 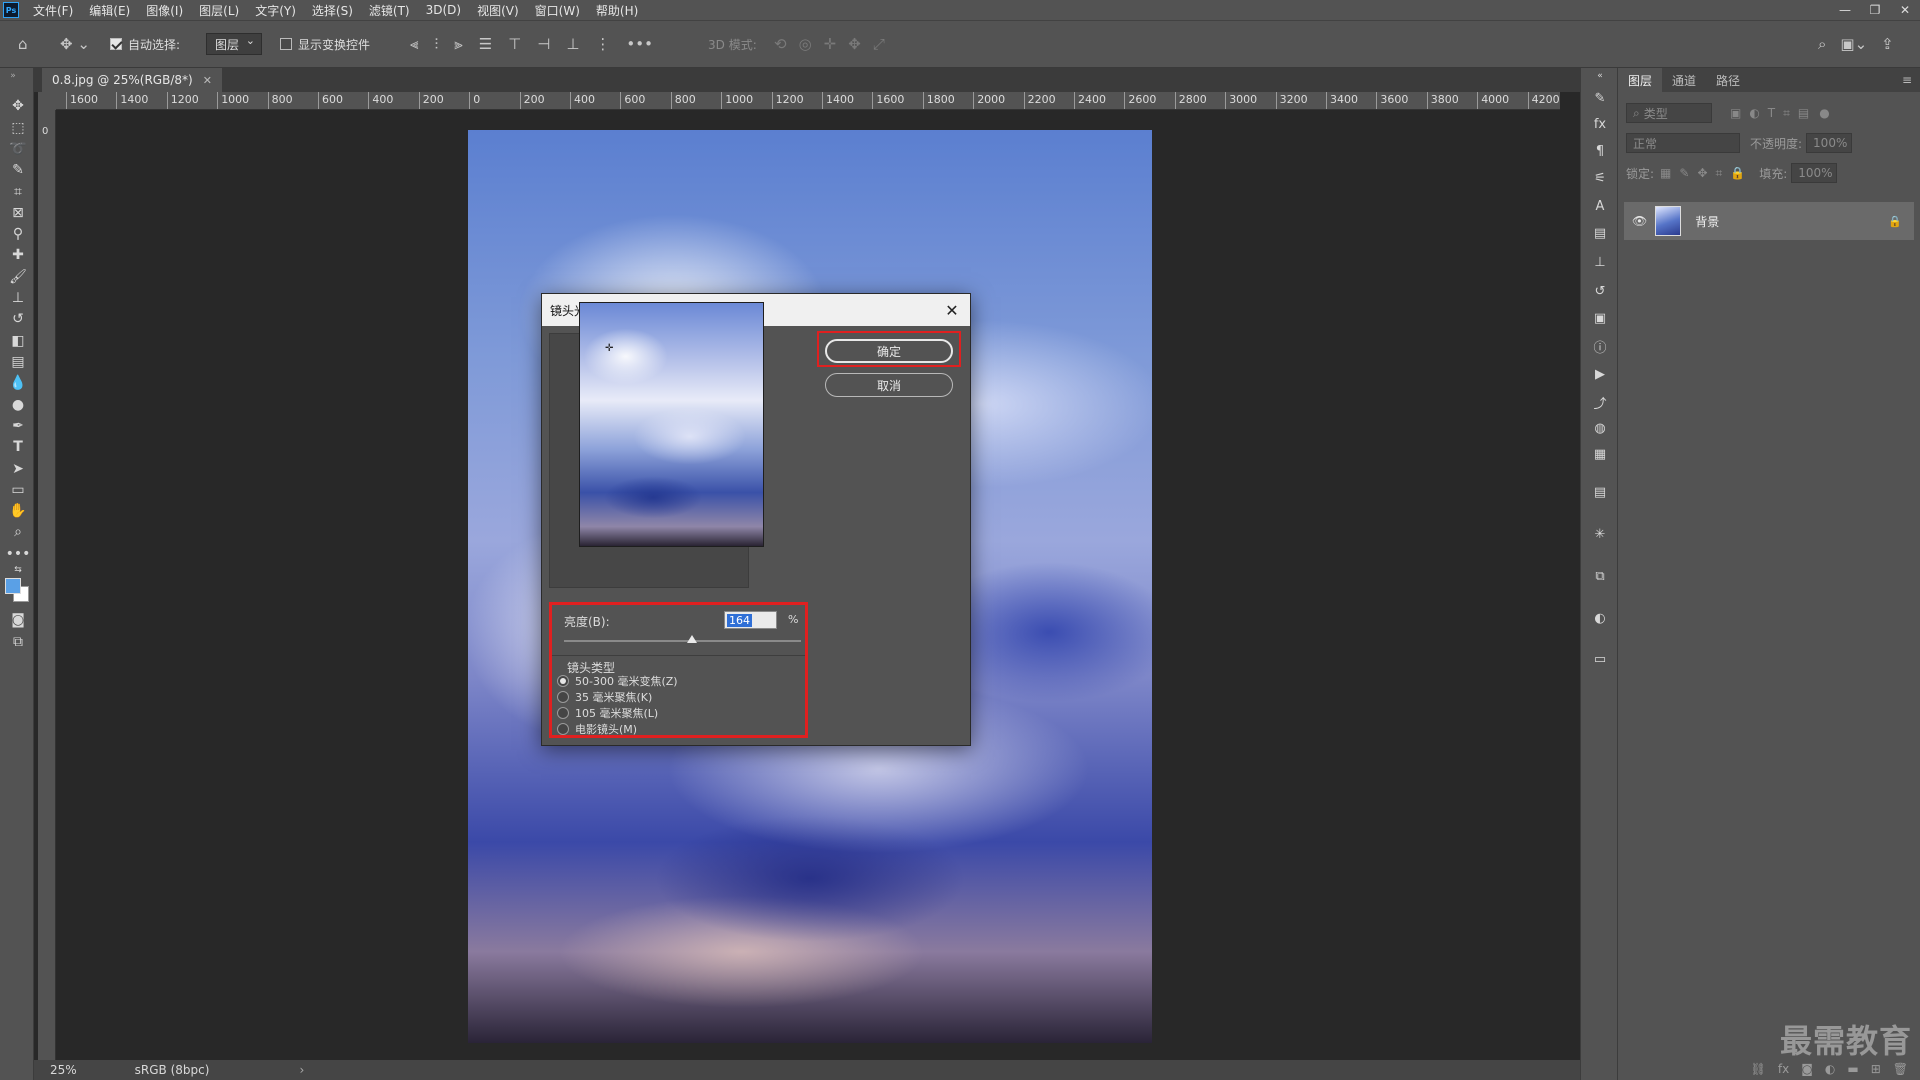 I want to click on tab-channels: 通道, so click(x=1684, y=80).